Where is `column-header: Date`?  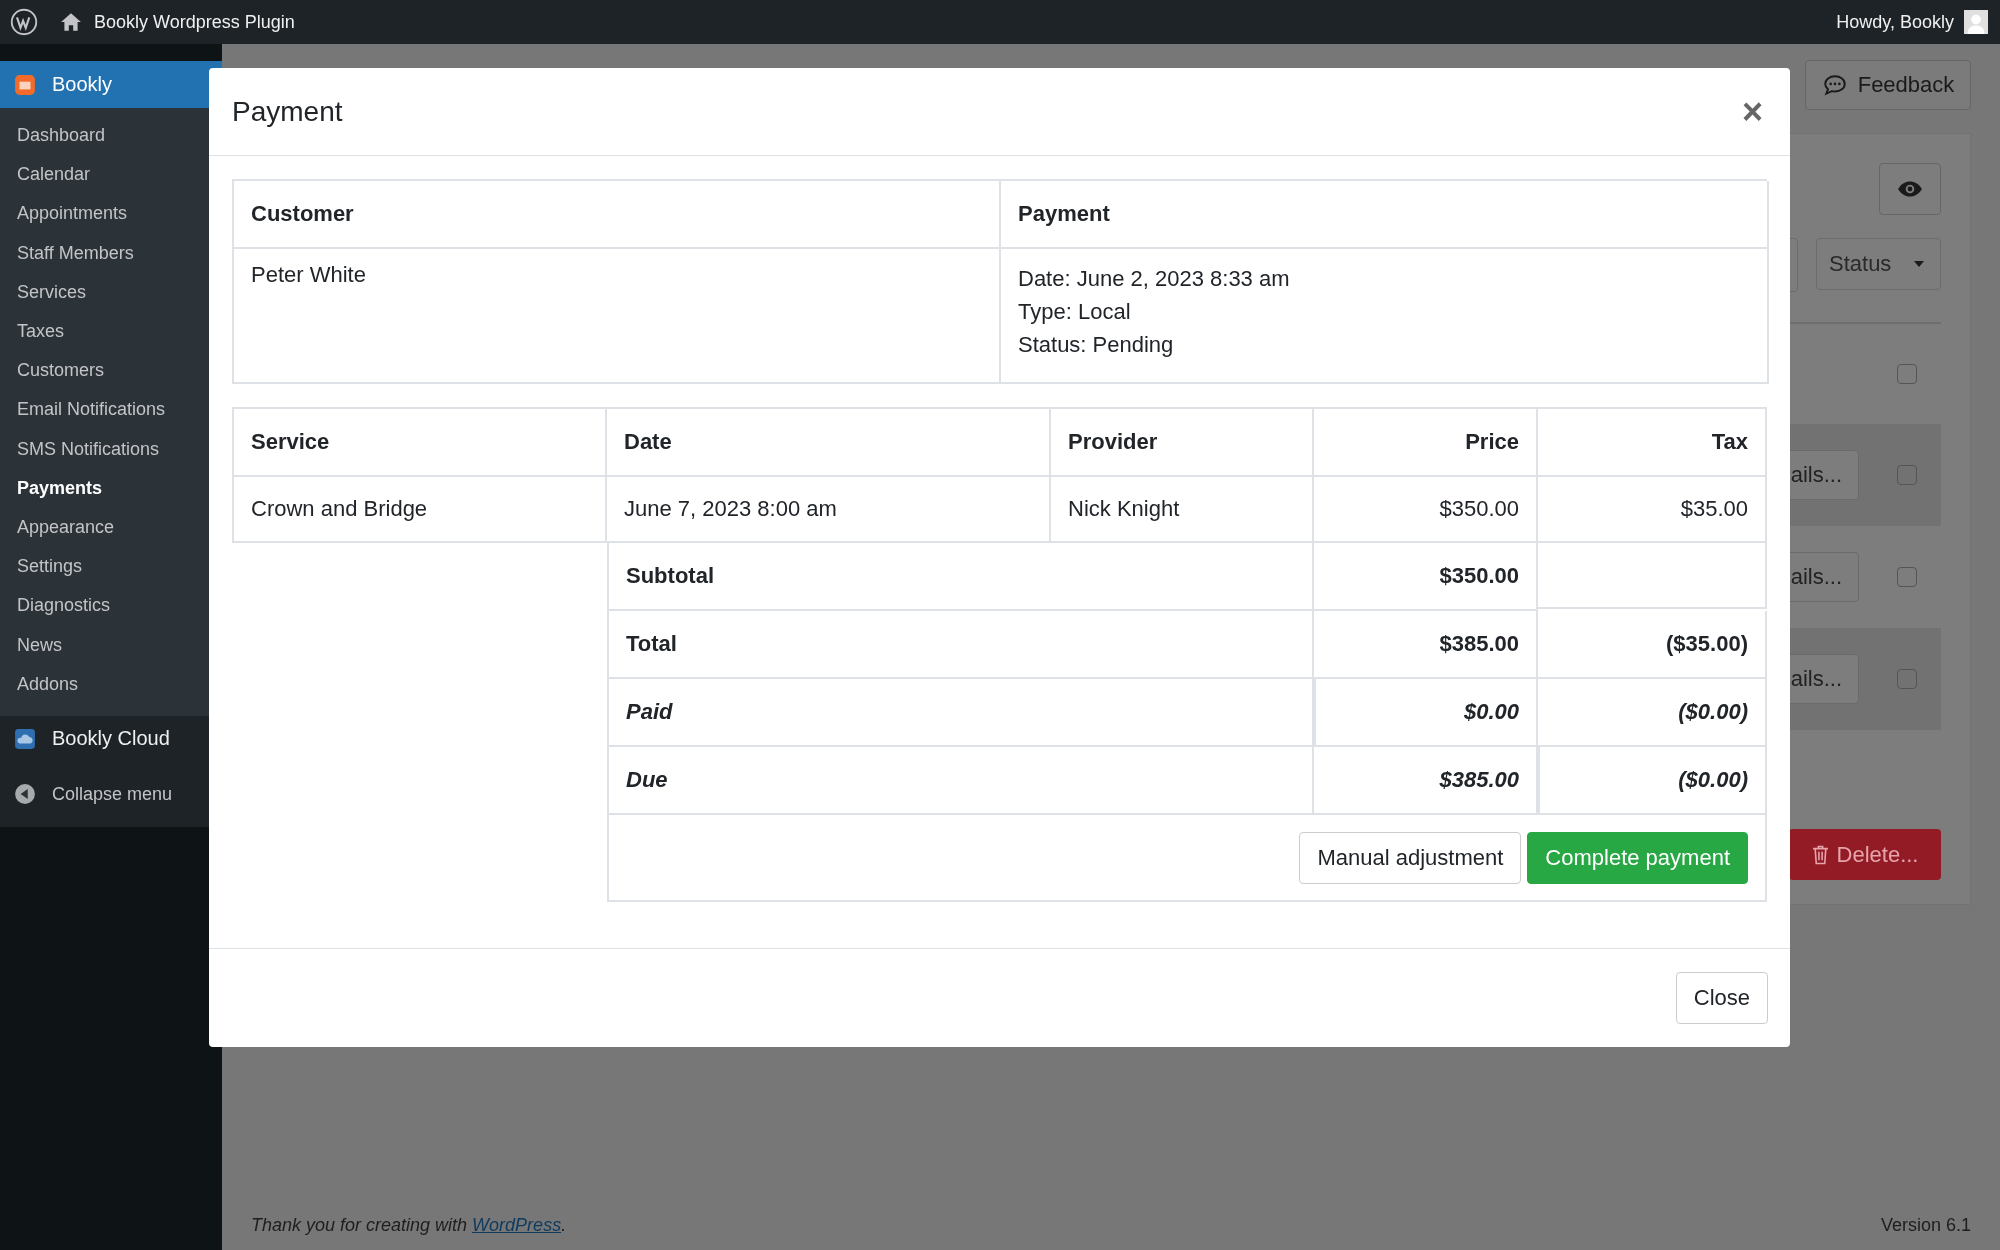
column-header: Date is located at coordinates (829, 443).